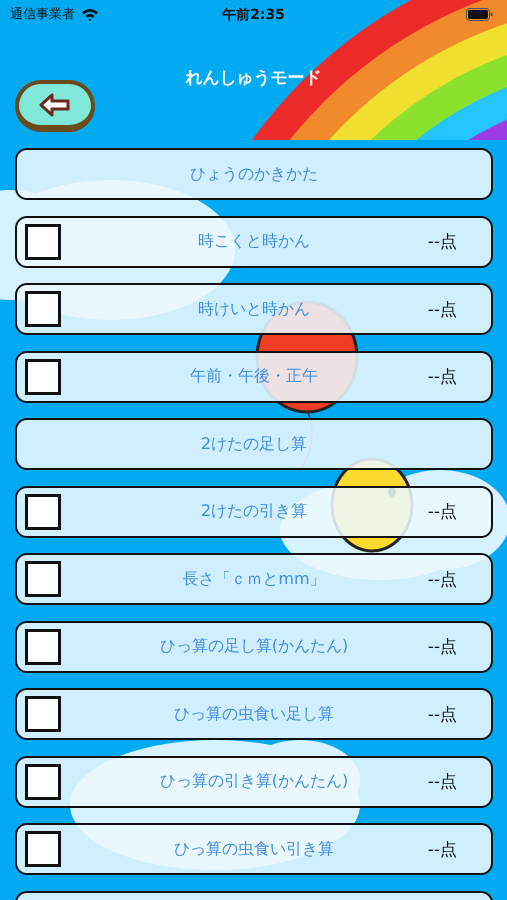  I want to click on lesson-title: 時こくと時かん, so click(254, 241).